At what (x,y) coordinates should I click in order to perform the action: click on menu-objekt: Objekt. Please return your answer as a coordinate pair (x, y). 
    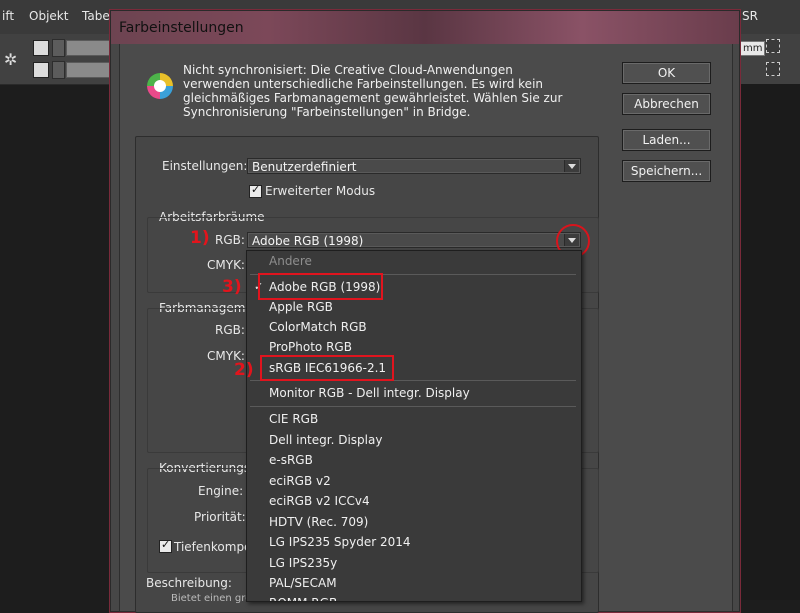
    Looking at the image, I should click on (48, 16).